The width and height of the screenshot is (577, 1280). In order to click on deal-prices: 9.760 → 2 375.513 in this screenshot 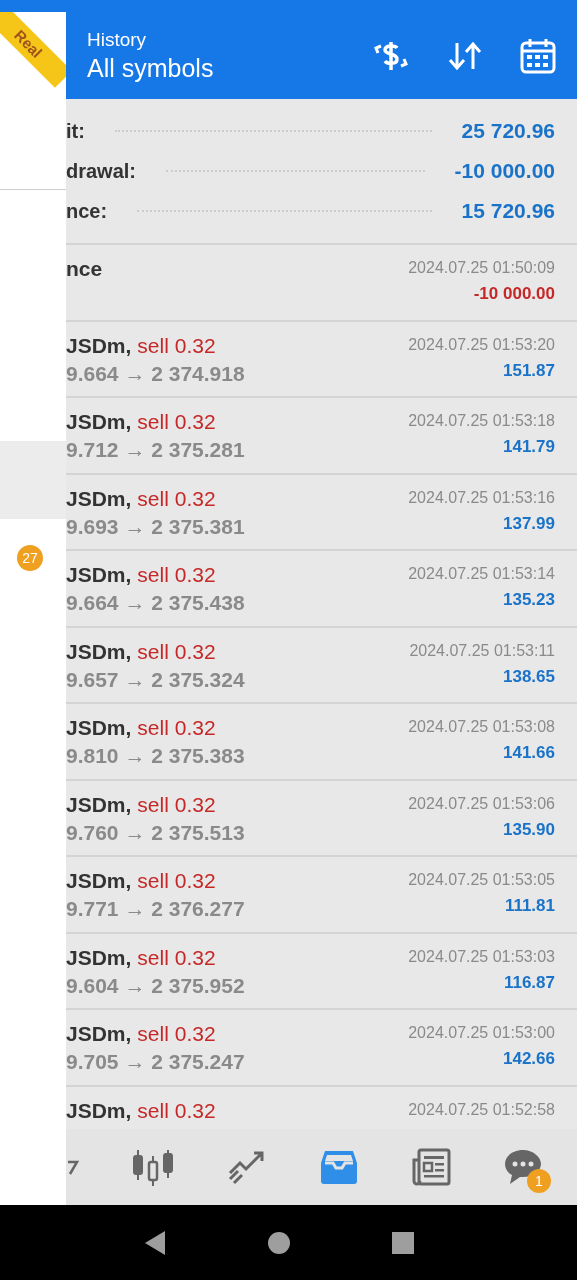, I will do `click(155, 832)`.